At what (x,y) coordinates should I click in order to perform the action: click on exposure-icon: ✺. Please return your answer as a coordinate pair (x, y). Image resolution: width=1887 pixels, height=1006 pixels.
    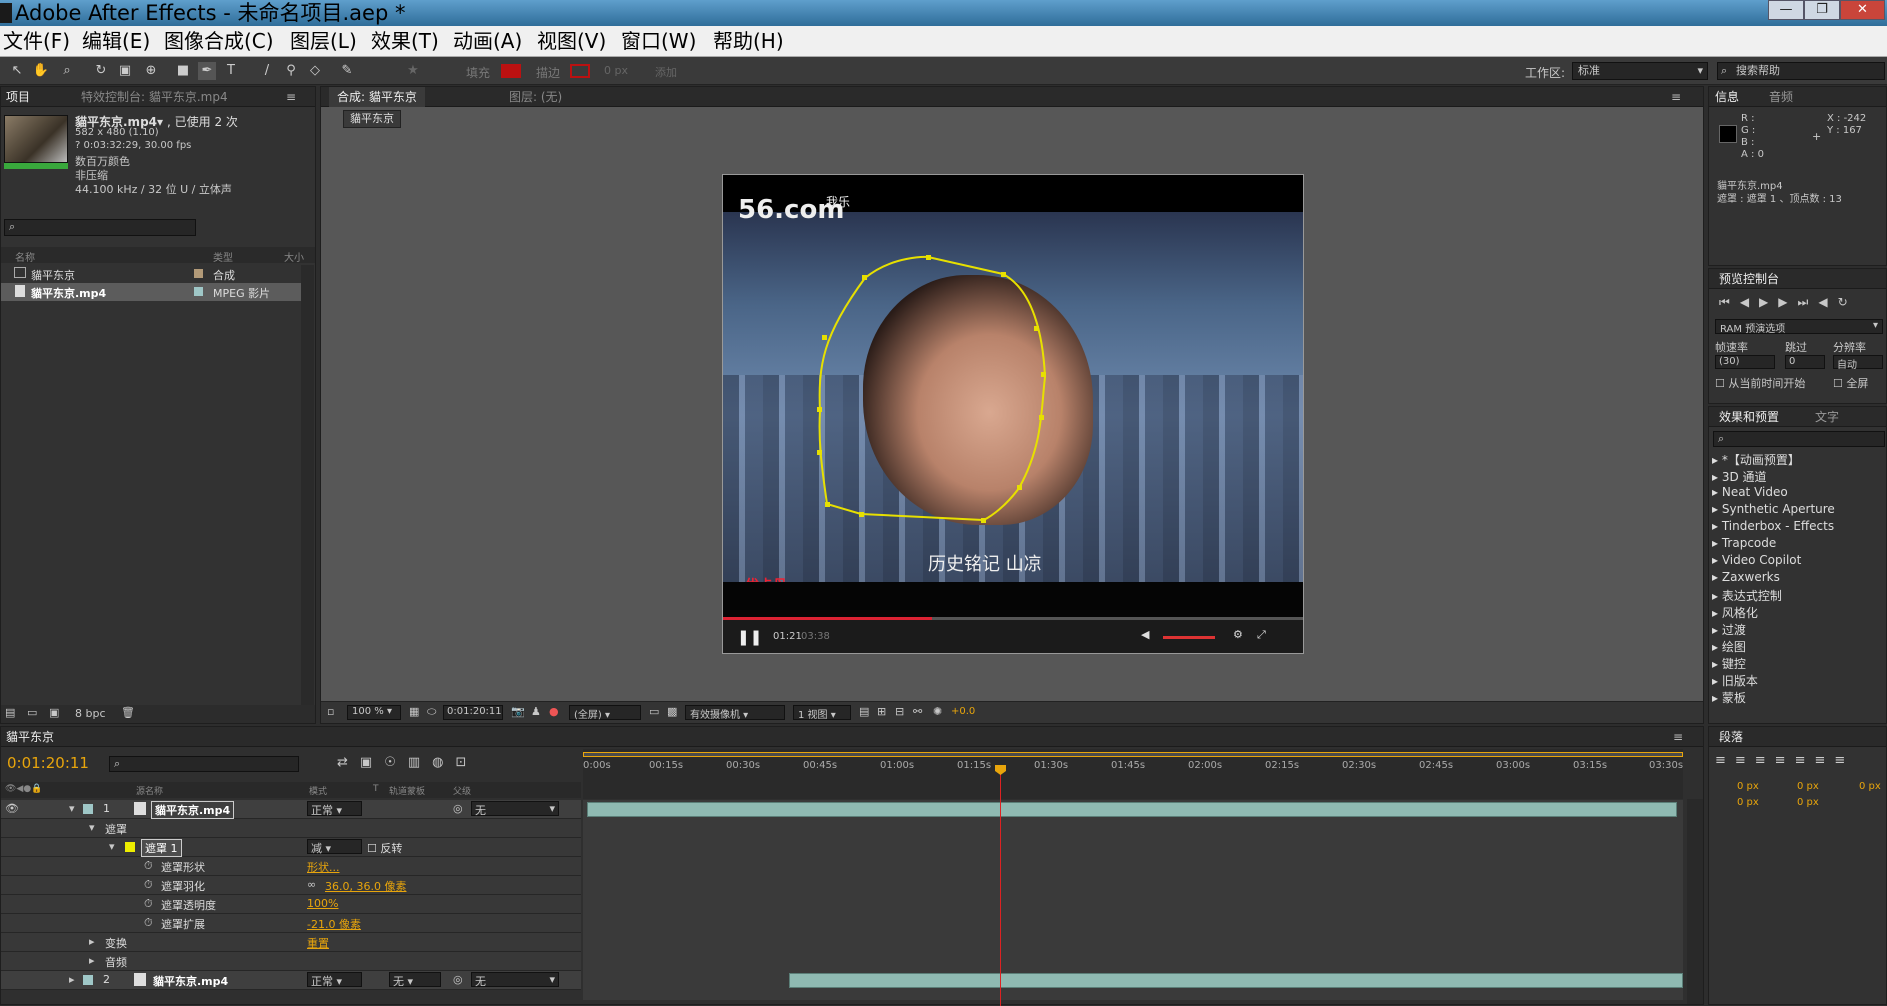
    Looking at the image, I should click on (937, 711).